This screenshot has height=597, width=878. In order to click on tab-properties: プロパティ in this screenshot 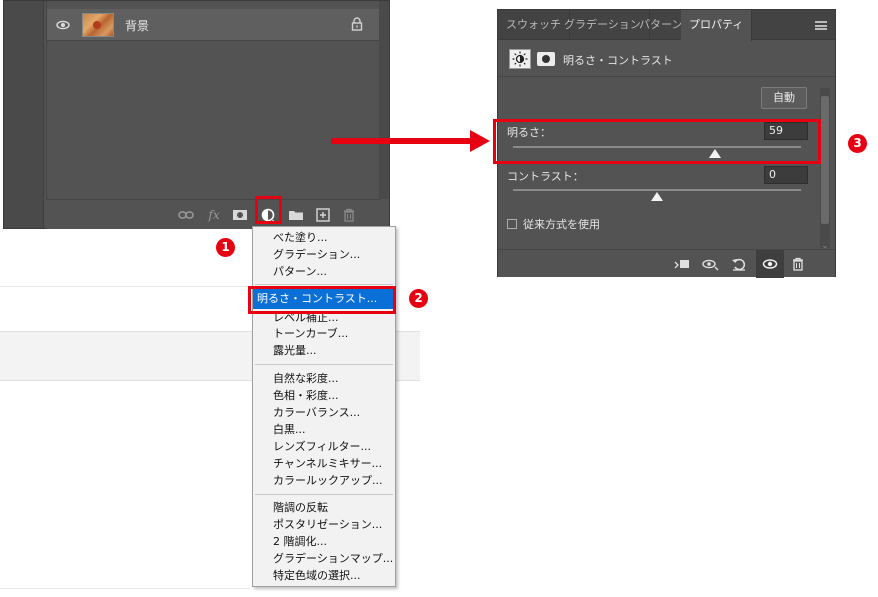, I will do `click(717, 25)`.